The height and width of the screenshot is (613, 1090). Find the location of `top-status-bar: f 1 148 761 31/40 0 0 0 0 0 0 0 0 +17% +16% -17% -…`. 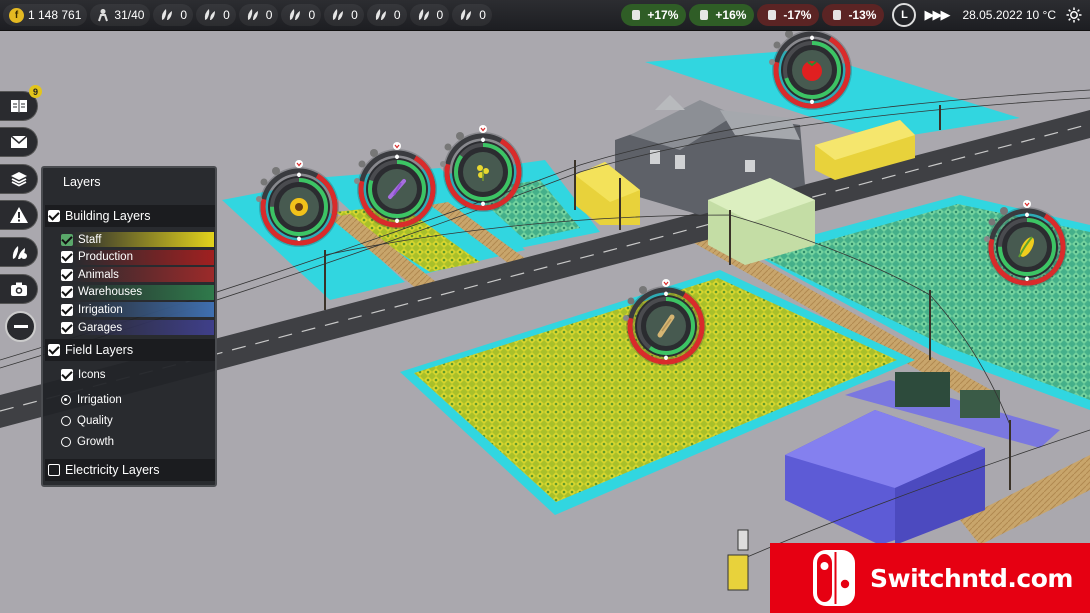

top-status-bar: f 1 148 761 31/40 0 0 0 0 0 0 0 0 +17% +16% -17% -… is located at coordinates (545, 15).